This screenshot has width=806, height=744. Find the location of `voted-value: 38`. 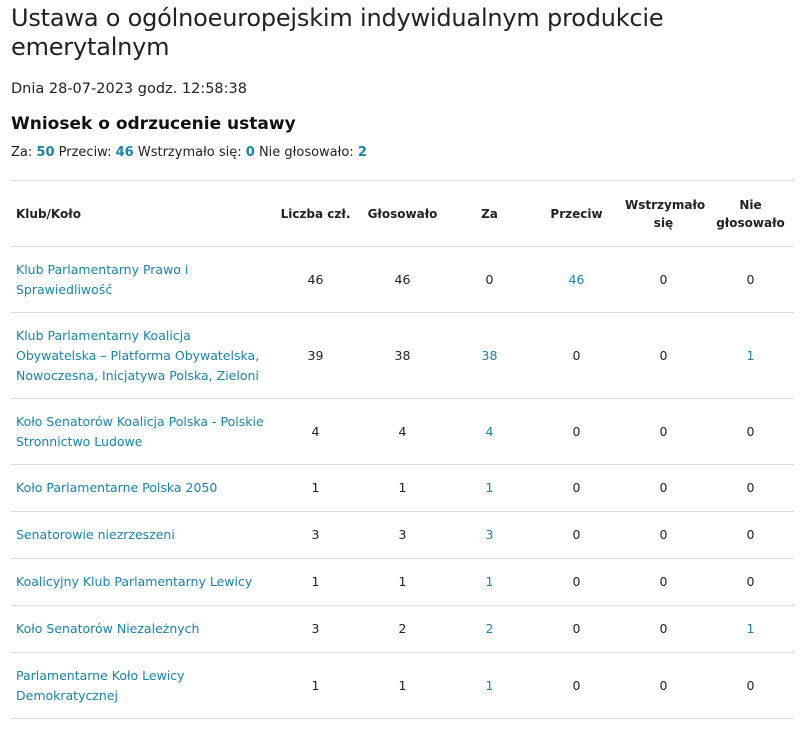

voted-value: 38 is located at coordinates (402, 355).